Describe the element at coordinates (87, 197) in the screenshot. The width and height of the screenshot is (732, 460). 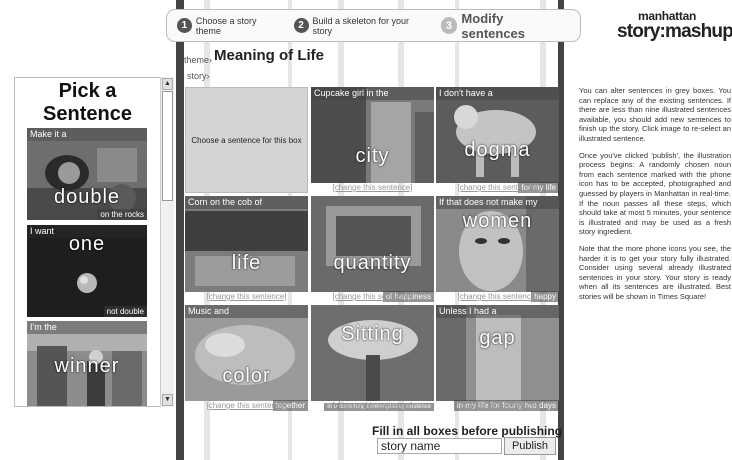
I see `sentence-noun: double` at that location.